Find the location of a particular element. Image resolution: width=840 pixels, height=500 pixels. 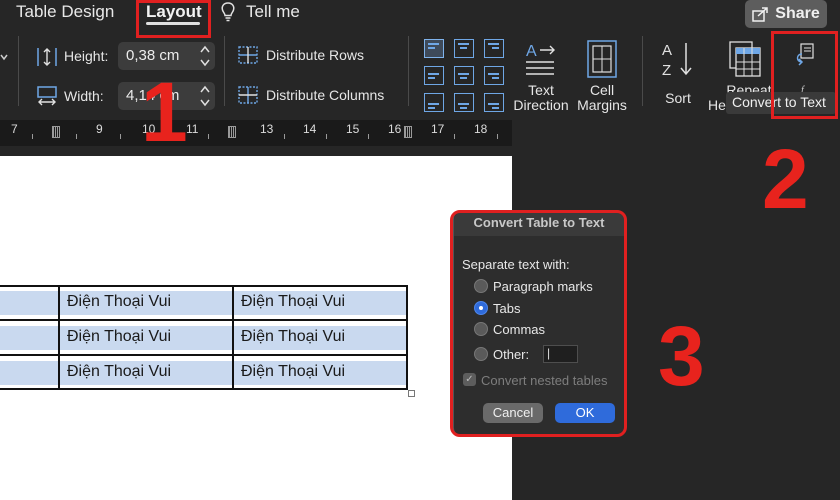

ruler-number: 15 is located at coordinates (353, 129).